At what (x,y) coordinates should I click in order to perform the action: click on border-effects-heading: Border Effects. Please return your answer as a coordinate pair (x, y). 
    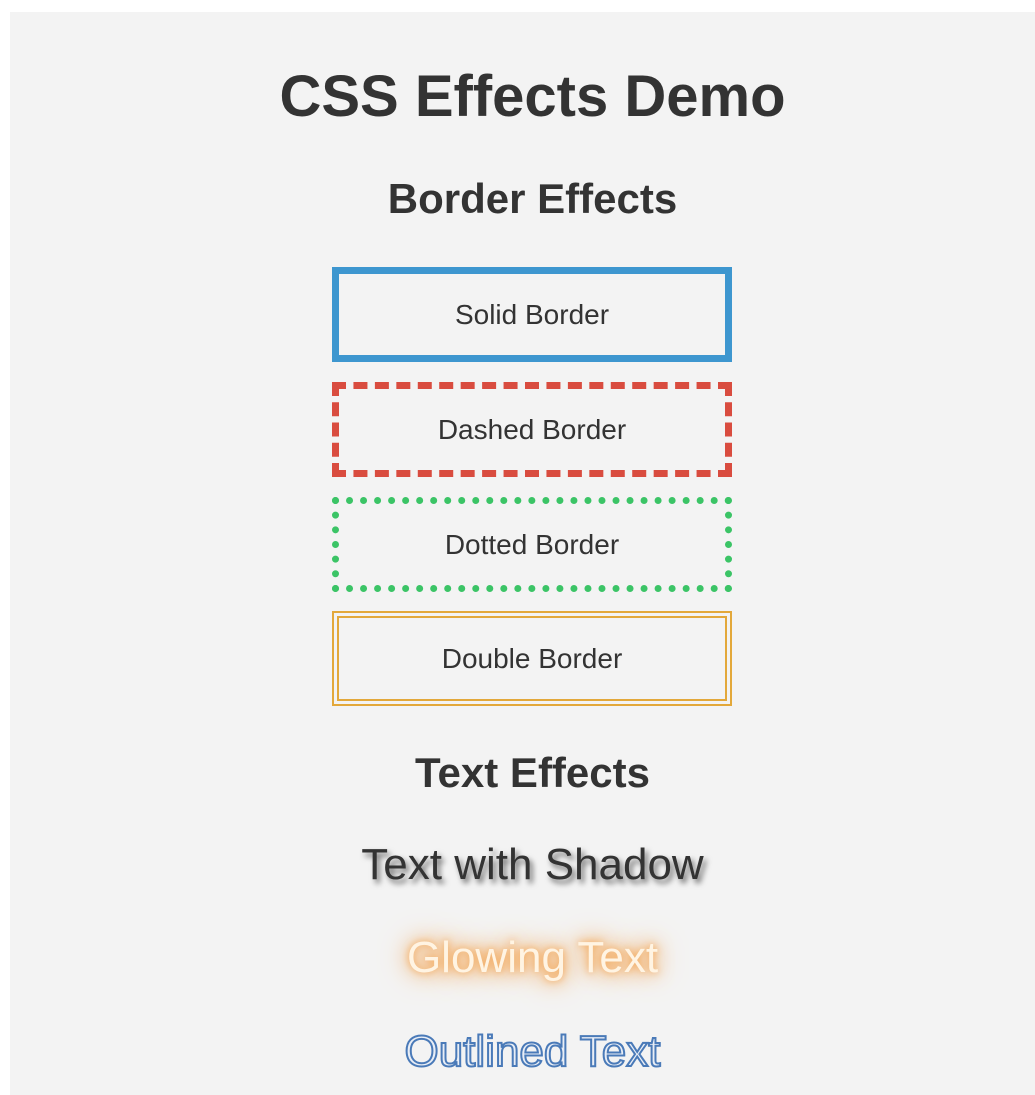
    Looking at the image, I should click on (532, 198).